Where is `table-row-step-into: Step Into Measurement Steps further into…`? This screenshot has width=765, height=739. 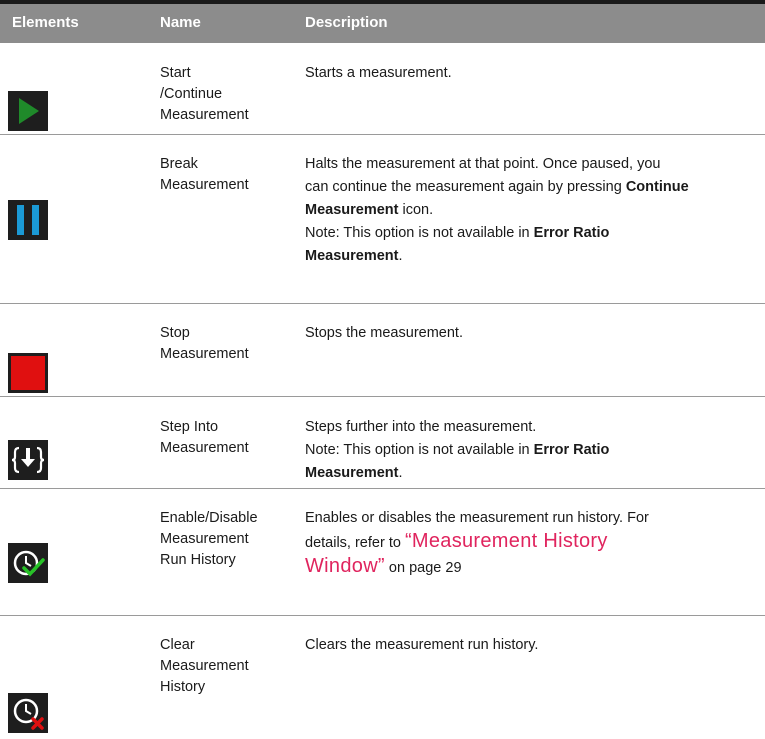 table-row-step-into: Step Into Measurement Steps further into… is located at coordinates (382, 443).